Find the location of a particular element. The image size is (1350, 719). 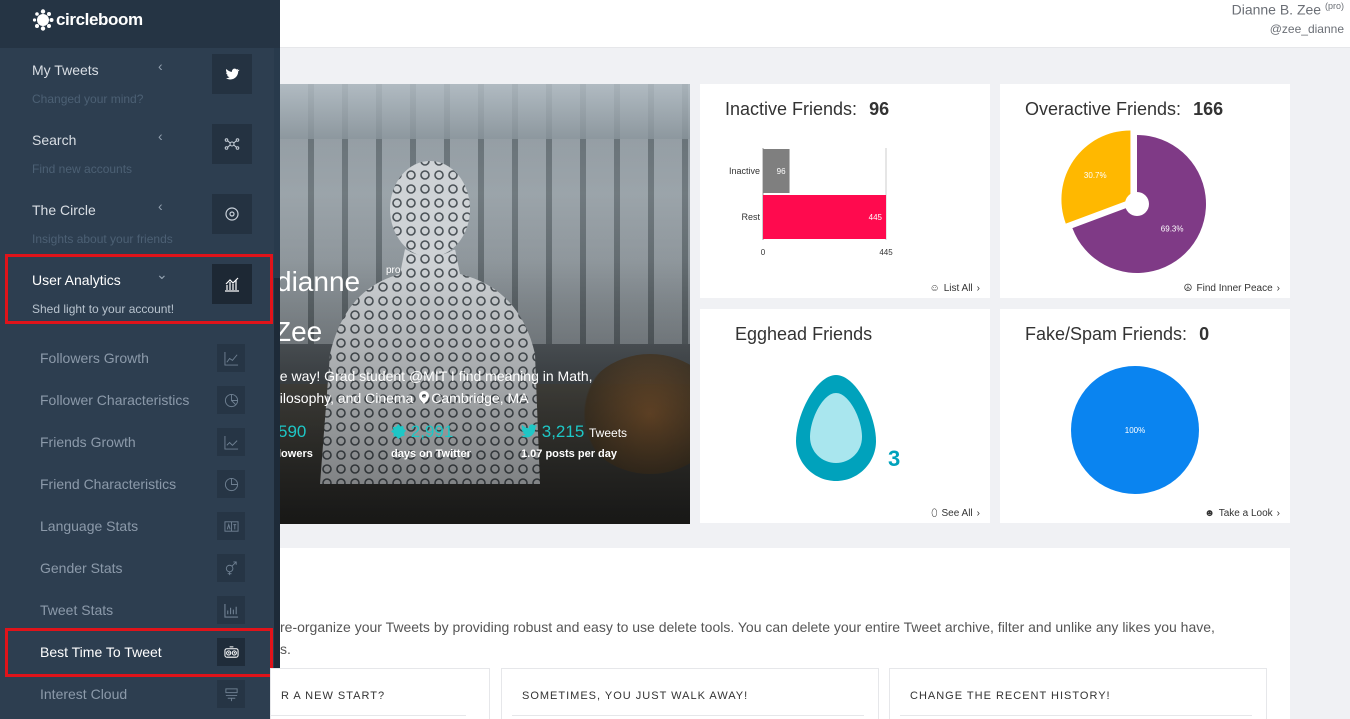

section-subtitle: Changed your mind? is located at coordinates (88, 99).